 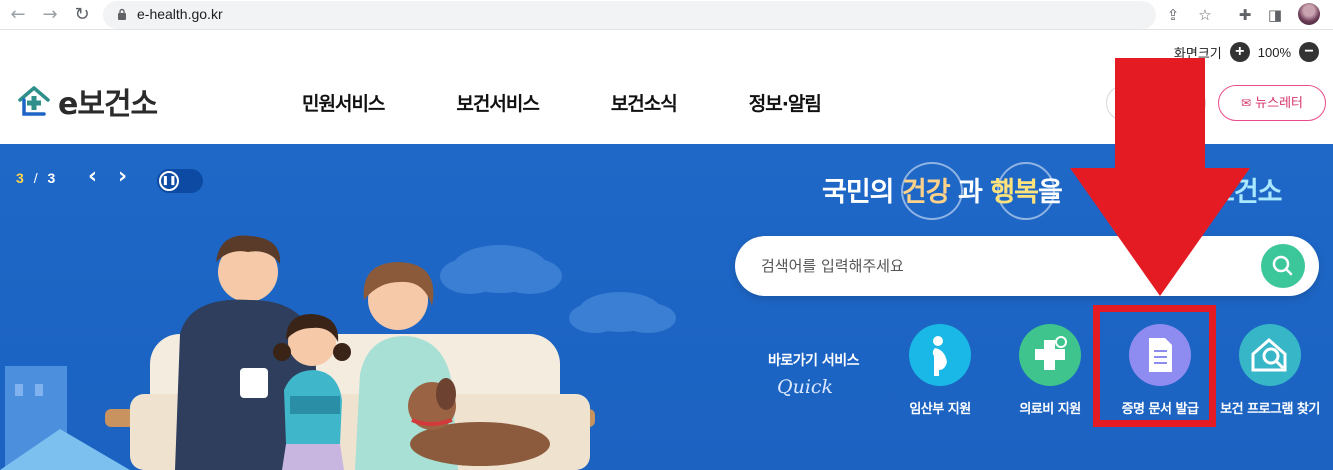 I want to click on slogan-part3: 을, so click(x=1050, y=192).